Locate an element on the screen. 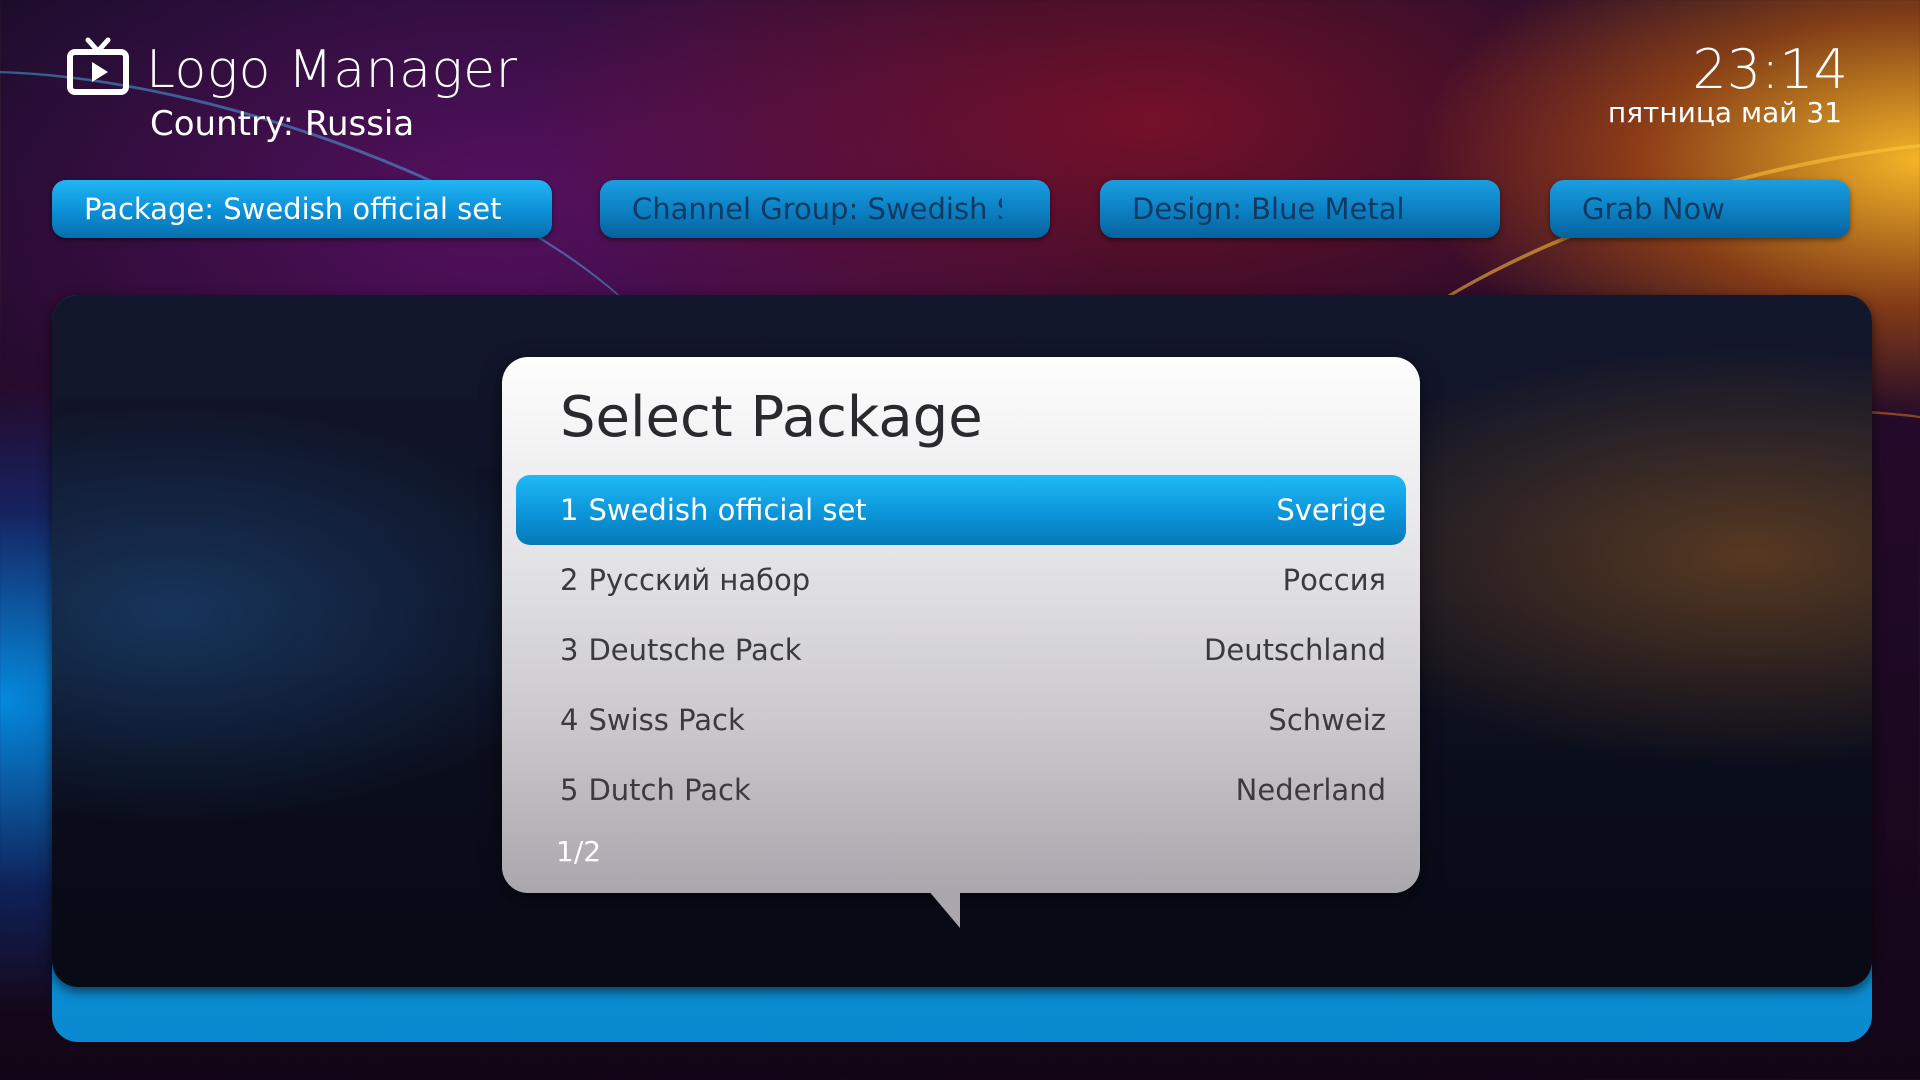  package-button: Package: Swedish official set is located at coordinates (302, 209).